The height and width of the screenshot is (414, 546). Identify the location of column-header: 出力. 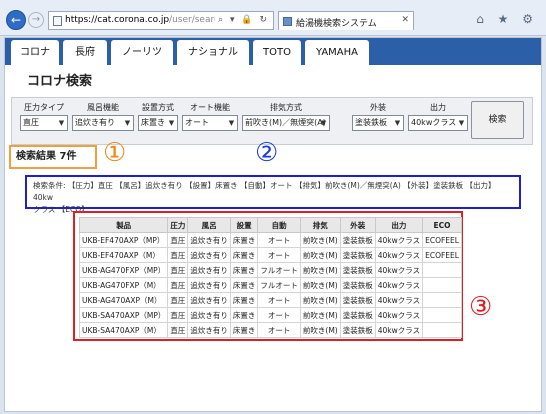
(399, 225).